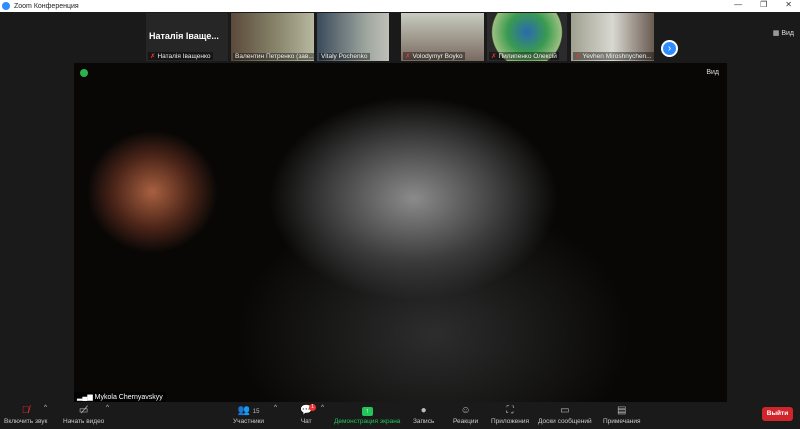 This screenshot has width=800, height=429. I want to click on record-icon: ●, so click(423, 410).